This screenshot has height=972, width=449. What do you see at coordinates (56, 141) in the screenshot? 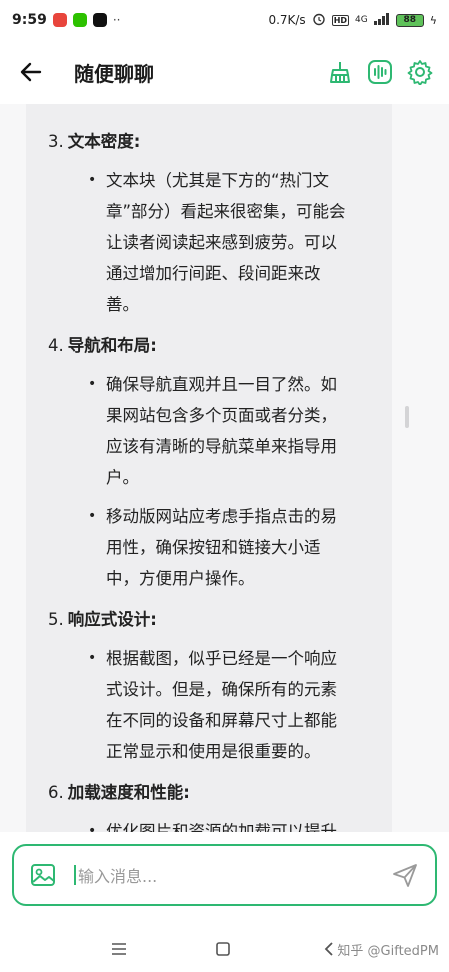
I see `section-number: 3.` at bounding box center [56, 141].